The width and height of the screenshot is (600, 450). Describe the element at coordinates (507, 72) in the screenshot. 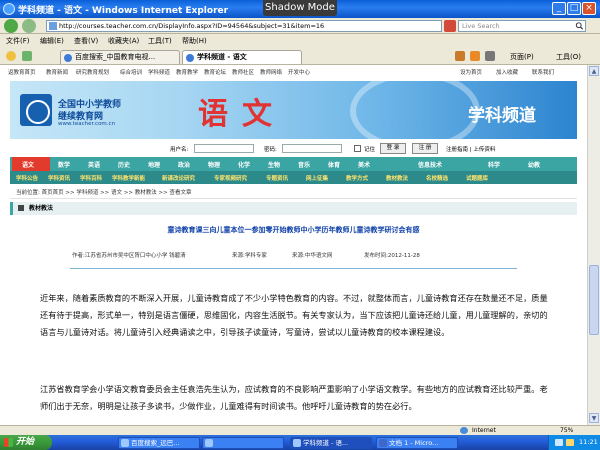

I see `top-link: 加入收藏` at that location.